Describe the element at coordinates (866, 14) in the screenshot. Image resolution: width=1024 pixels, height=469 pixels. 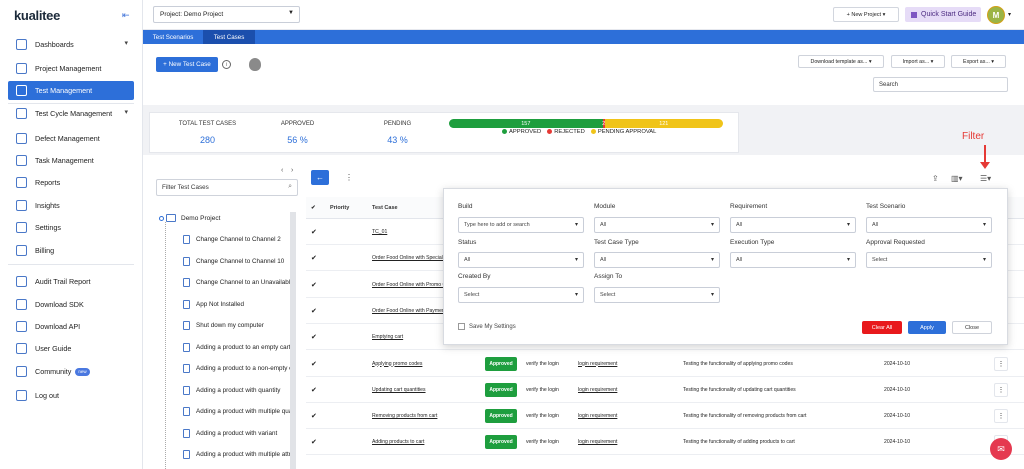
I see `new-project-button: + New Project ▾` at that location.